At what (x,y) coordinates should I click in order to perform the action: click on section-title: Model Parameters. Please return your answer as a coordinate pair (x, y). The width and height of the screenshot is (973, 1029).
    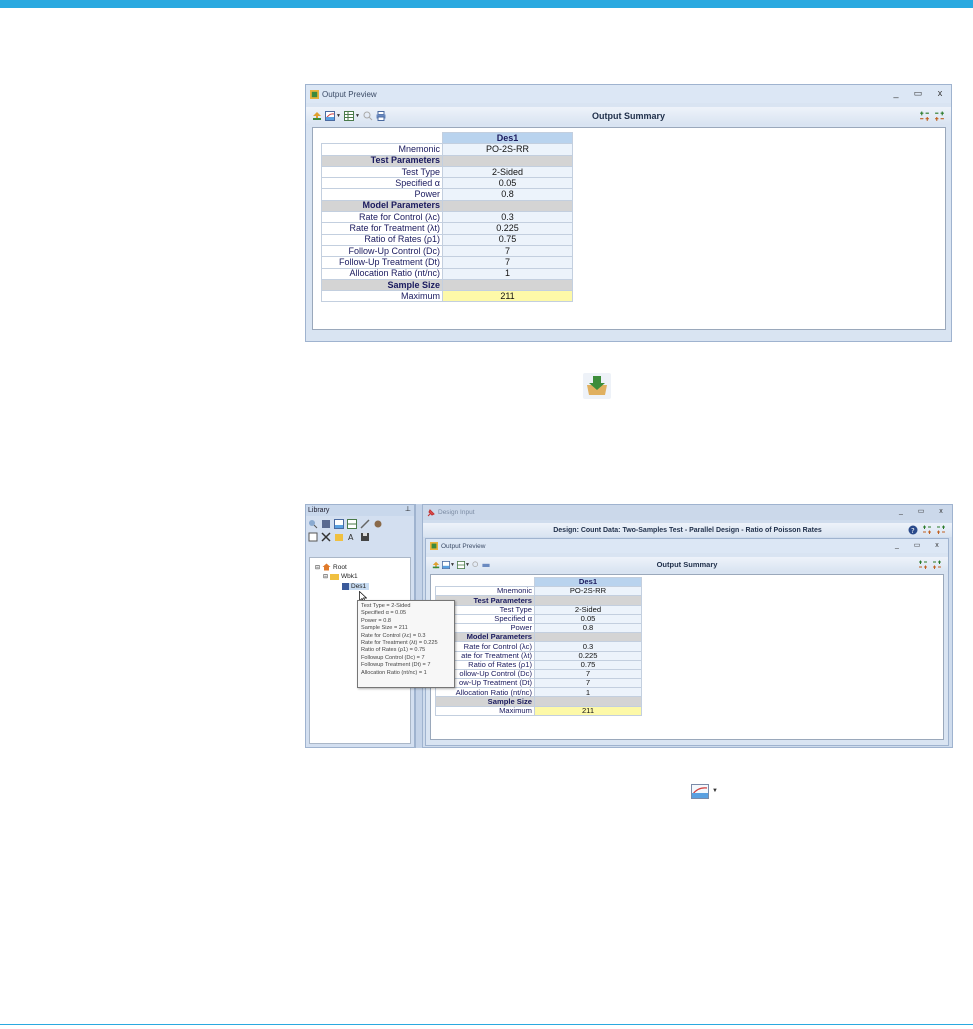
    Looking at the image, I should click on (382, 206).